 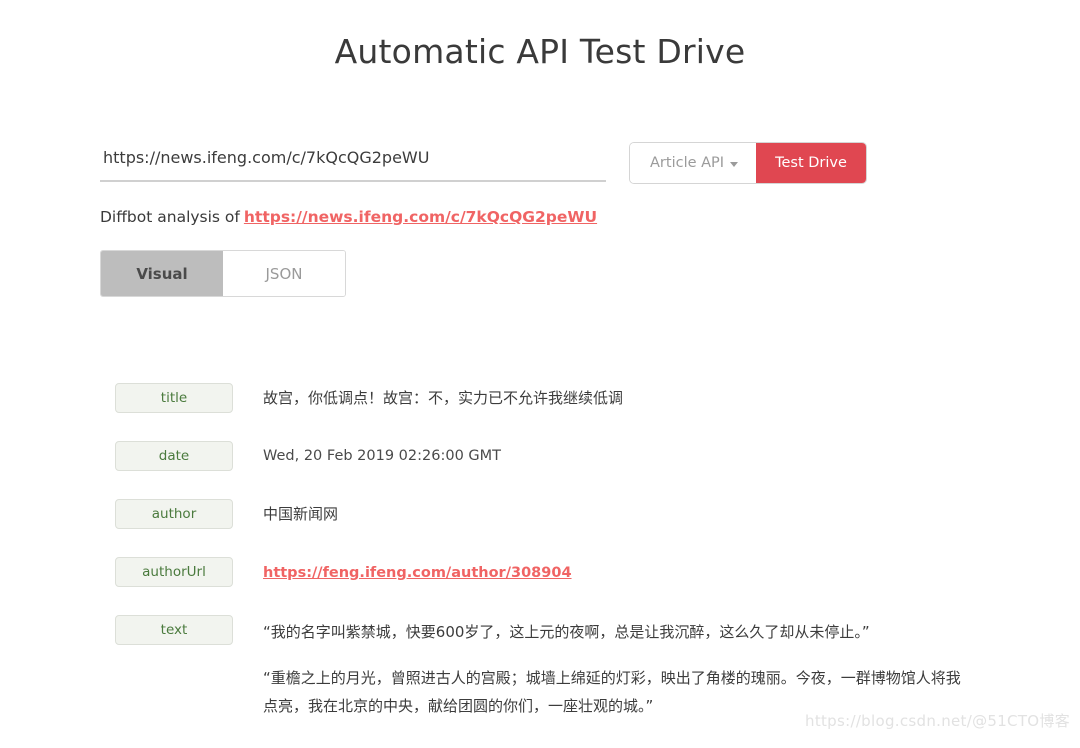 I want to click on url-form-row: Article API Test Drive, so click(x=540, y=163).